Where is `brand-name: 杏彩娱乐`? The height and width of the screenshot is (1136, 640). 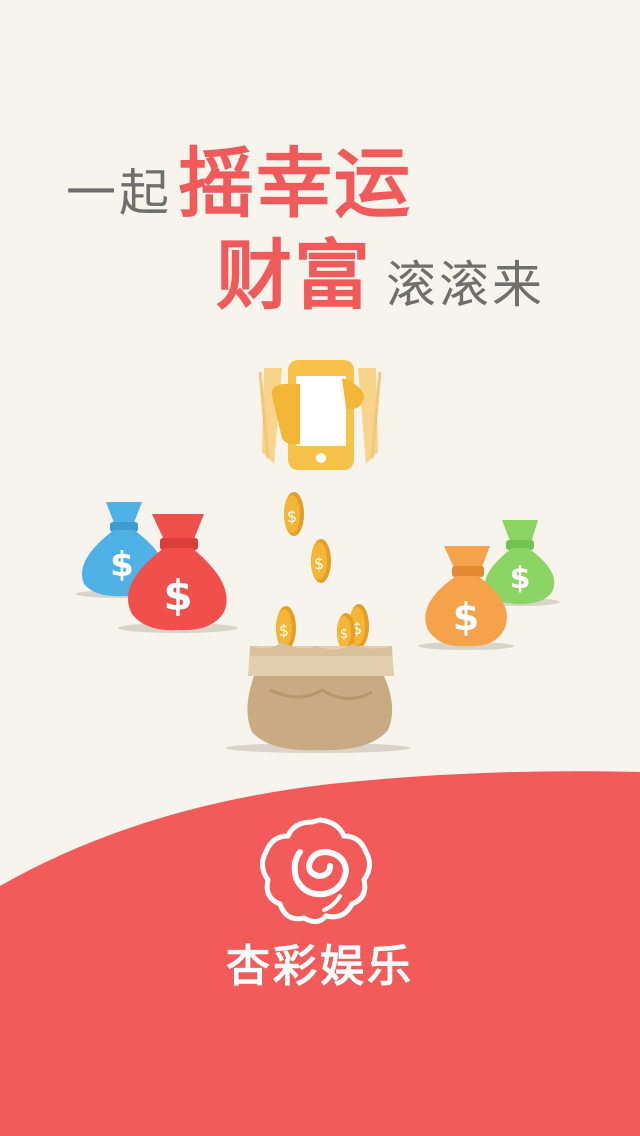
brand-name: 杏彩娱乐 is located at coordinates (320, 966).